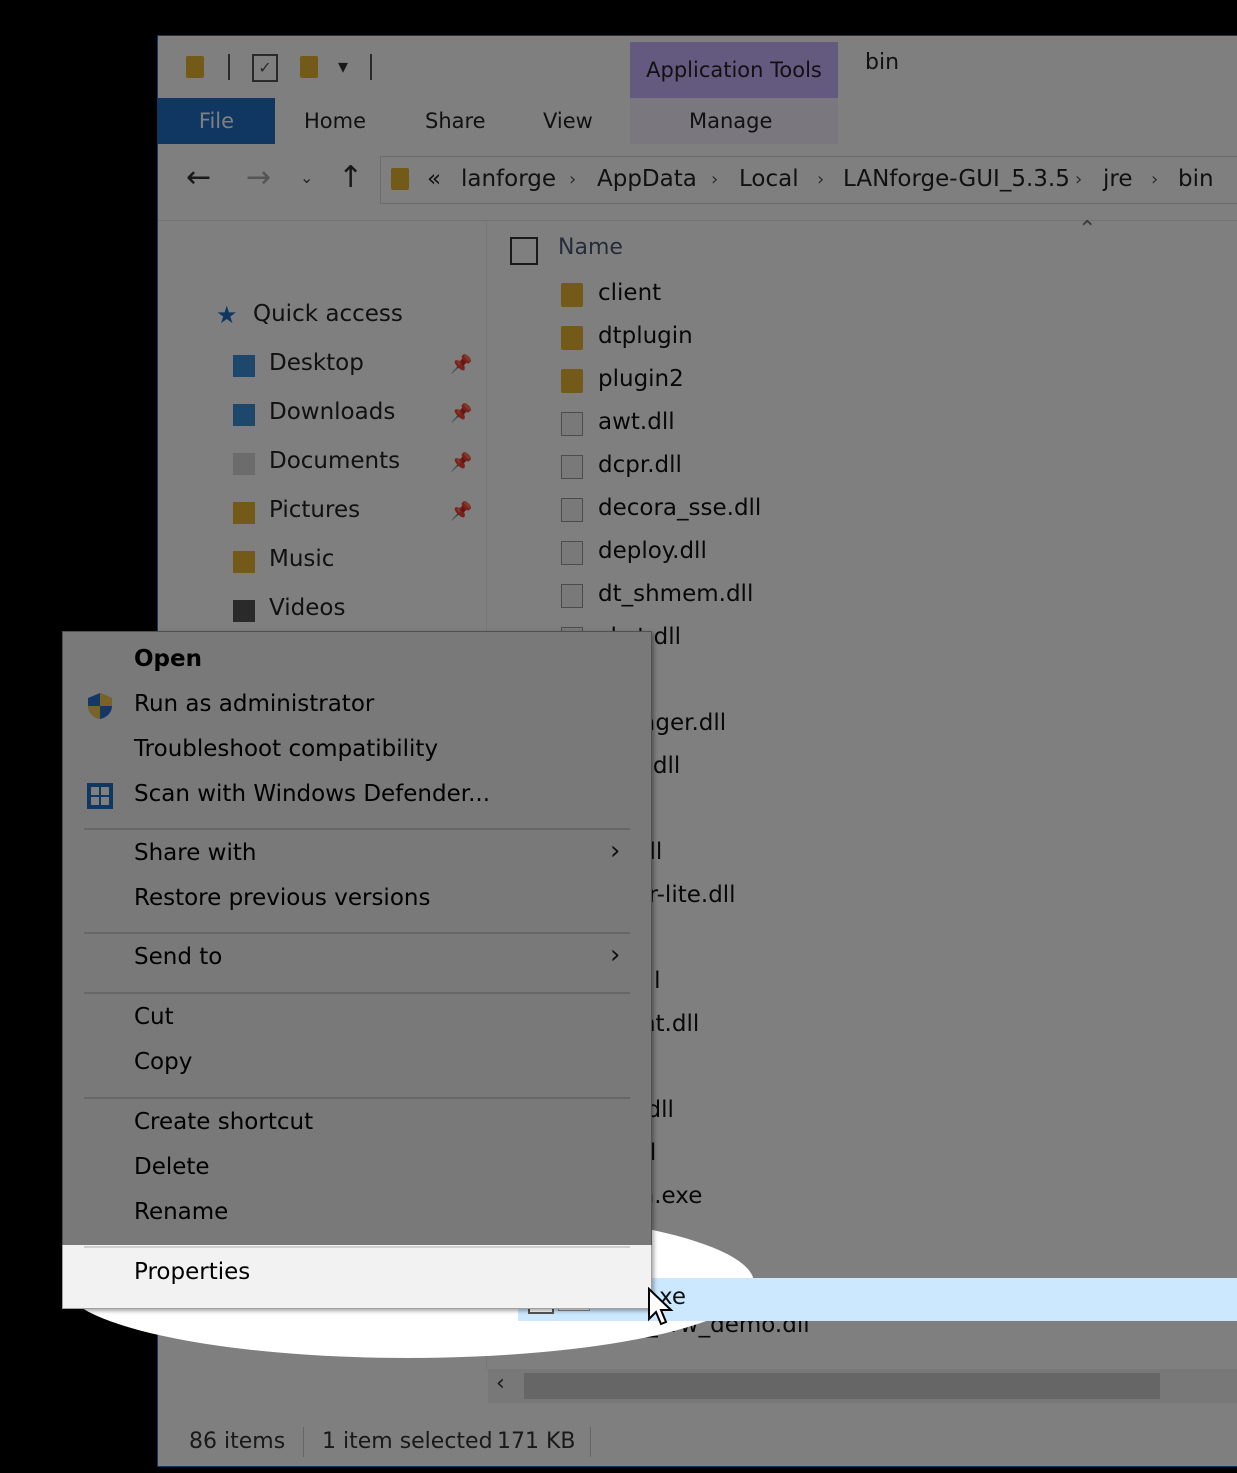 The image size is (1237, 1473). I want to click on menu-item-properties: Properties, so click(357, 1273).